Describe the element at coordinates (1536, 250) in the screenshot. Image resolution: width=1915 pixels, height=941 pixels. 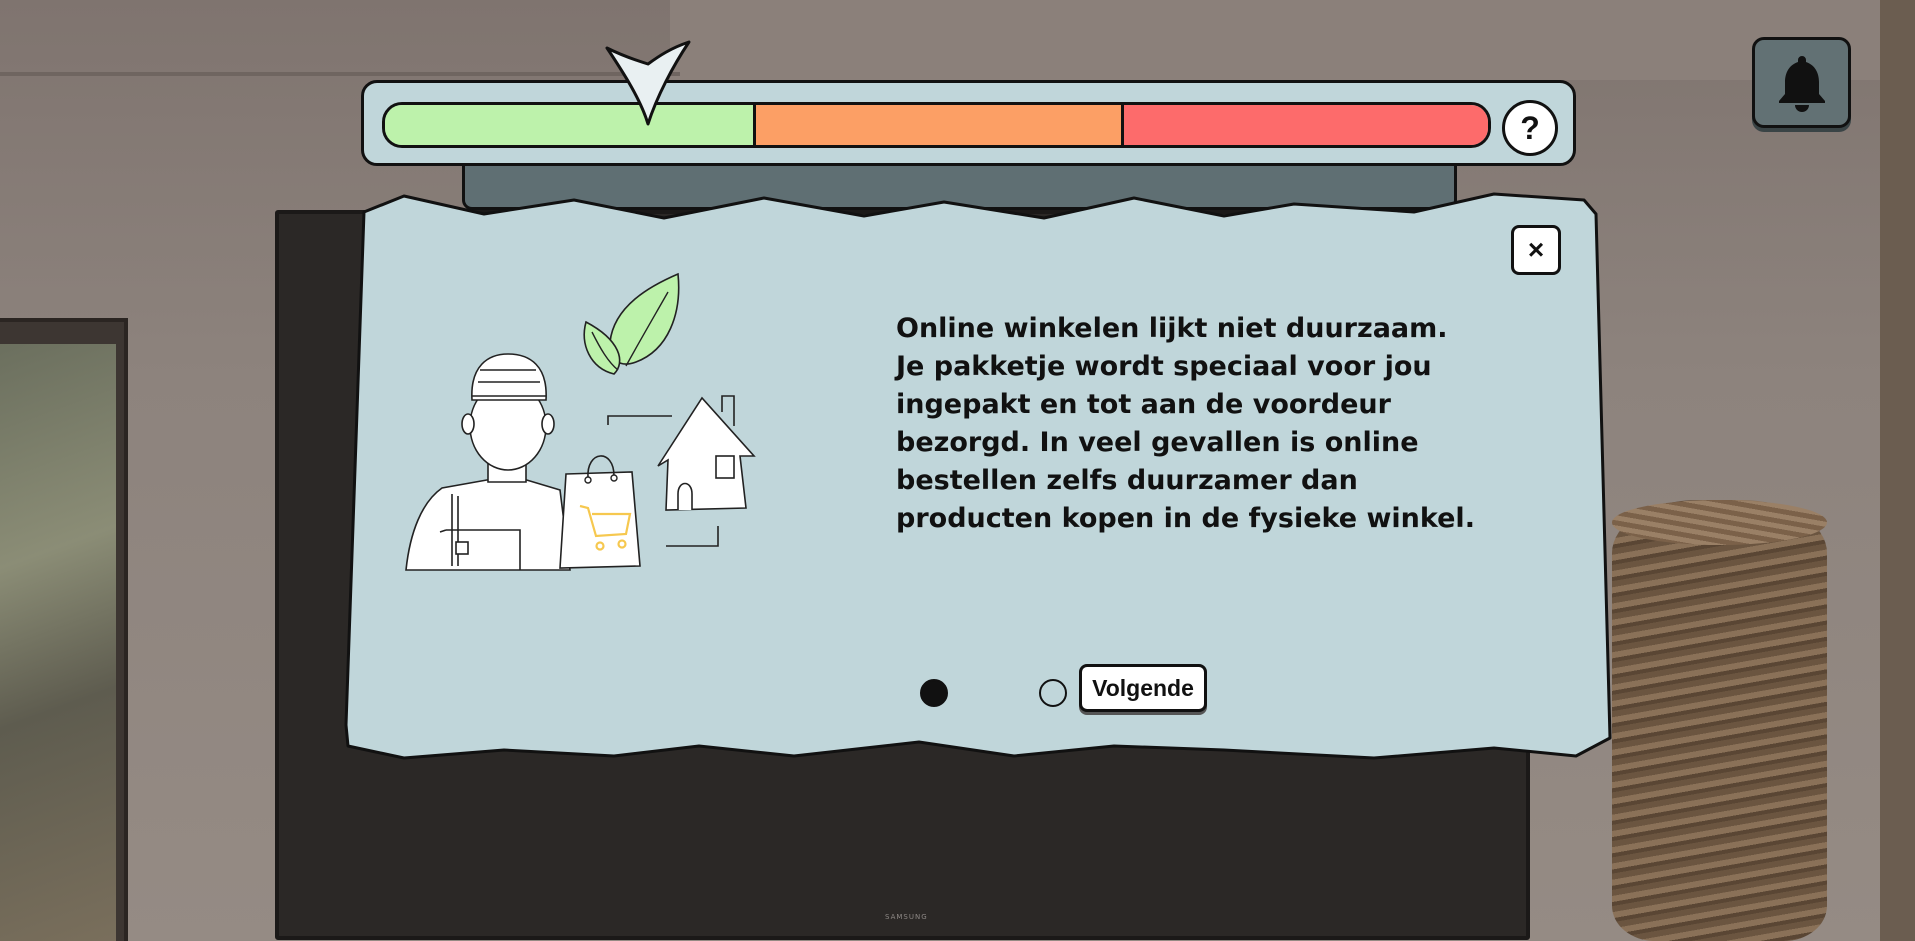
I see `close-button: ×` at that location.